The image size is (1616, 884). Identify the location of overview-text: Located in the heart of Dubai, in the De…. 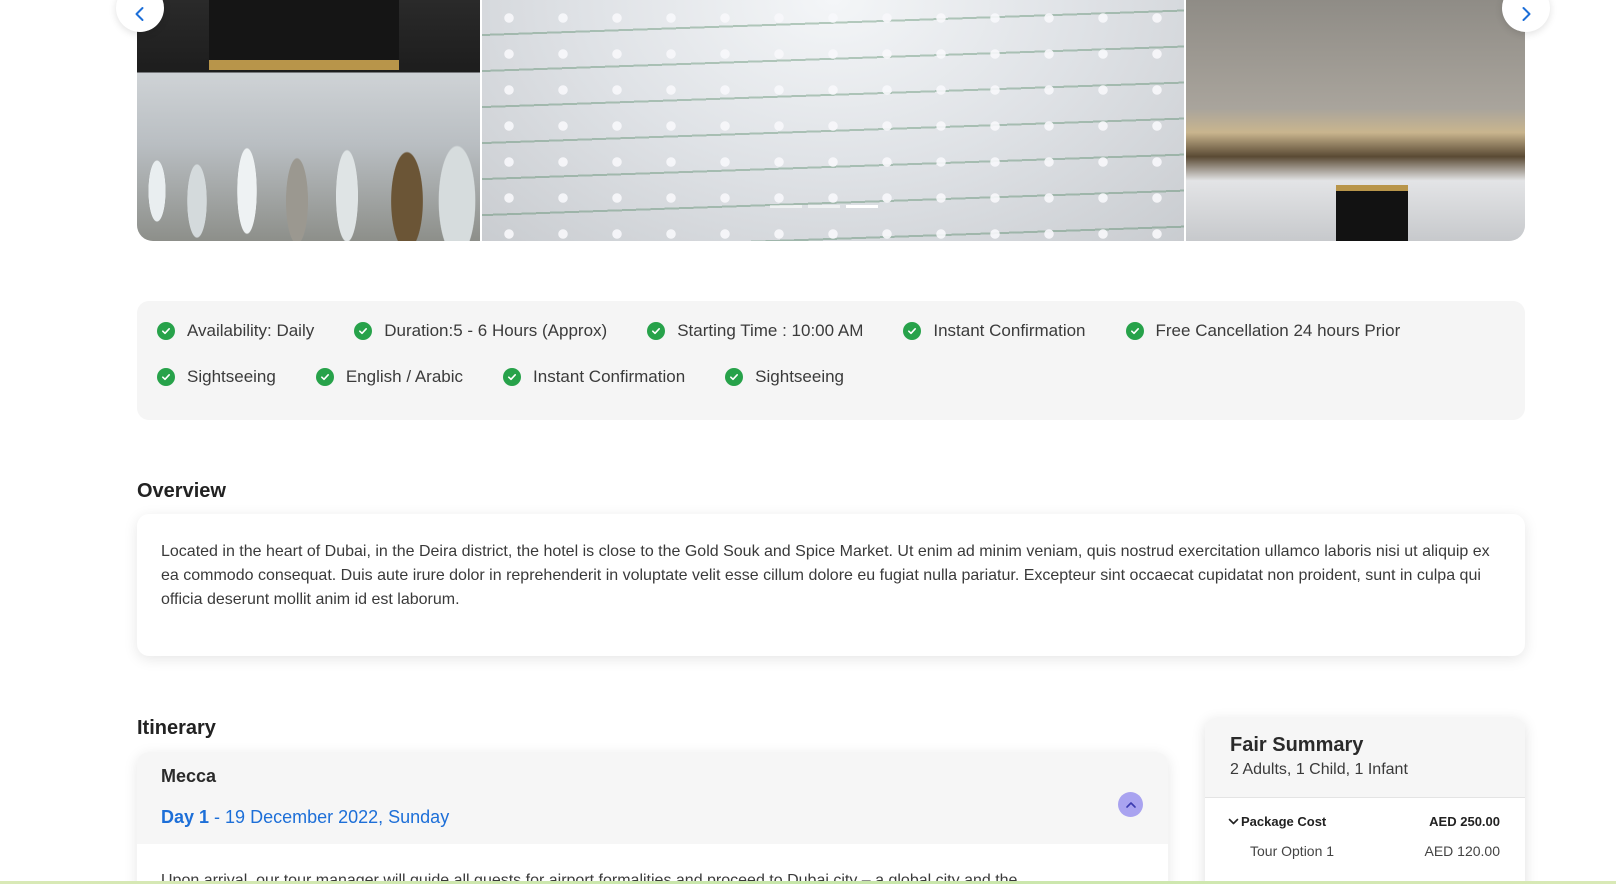
(825, 575).